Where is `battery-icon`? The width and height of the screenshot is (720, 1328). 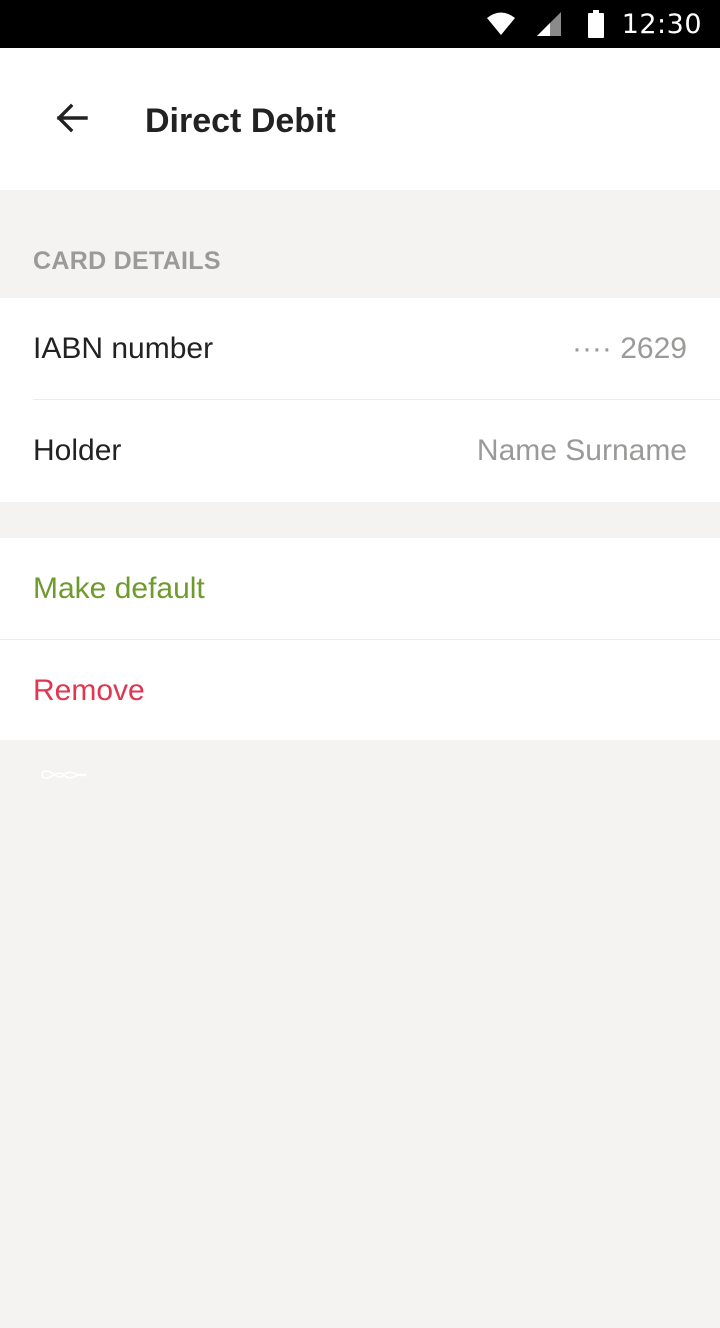
battery-icon is located at coordinates (595, 24).